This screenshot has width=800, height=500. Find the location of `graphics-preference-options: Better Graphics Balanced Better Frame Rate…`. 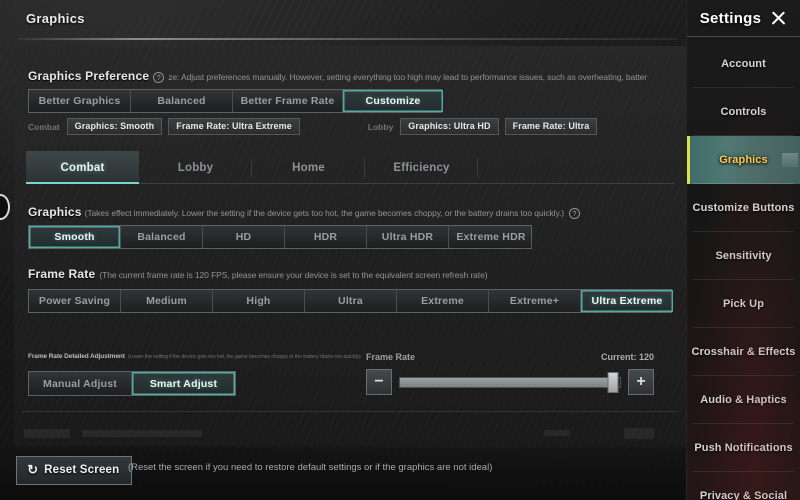

graphics-preference-options: Better Graphics Balanced Better Frame Rate… is located at coordinates (350, 101).